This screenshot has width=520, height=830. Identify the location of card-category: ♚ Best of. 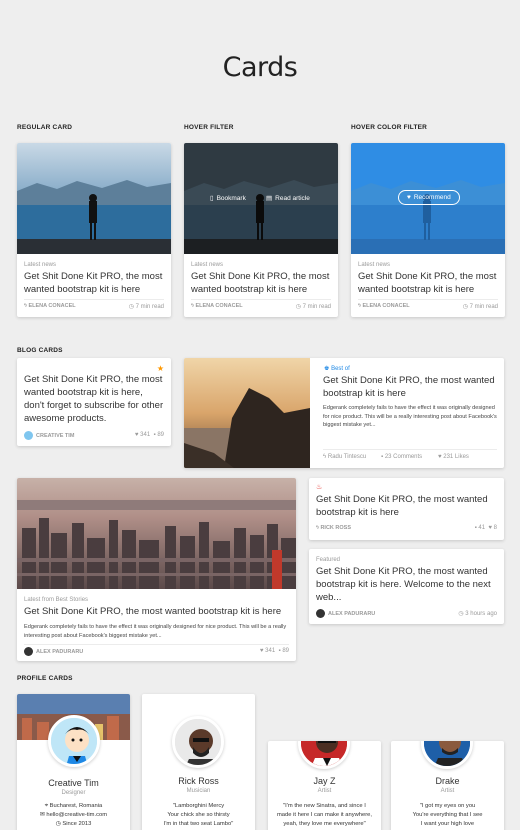
(337, 368).